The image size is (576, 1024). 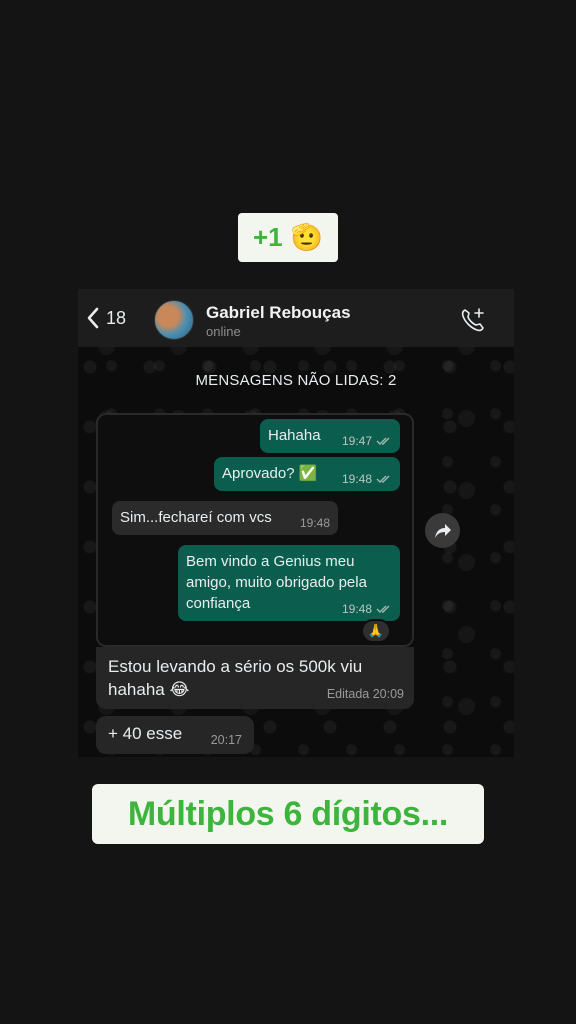 I want to click on back-button: 18, so click(x=106, y=318).